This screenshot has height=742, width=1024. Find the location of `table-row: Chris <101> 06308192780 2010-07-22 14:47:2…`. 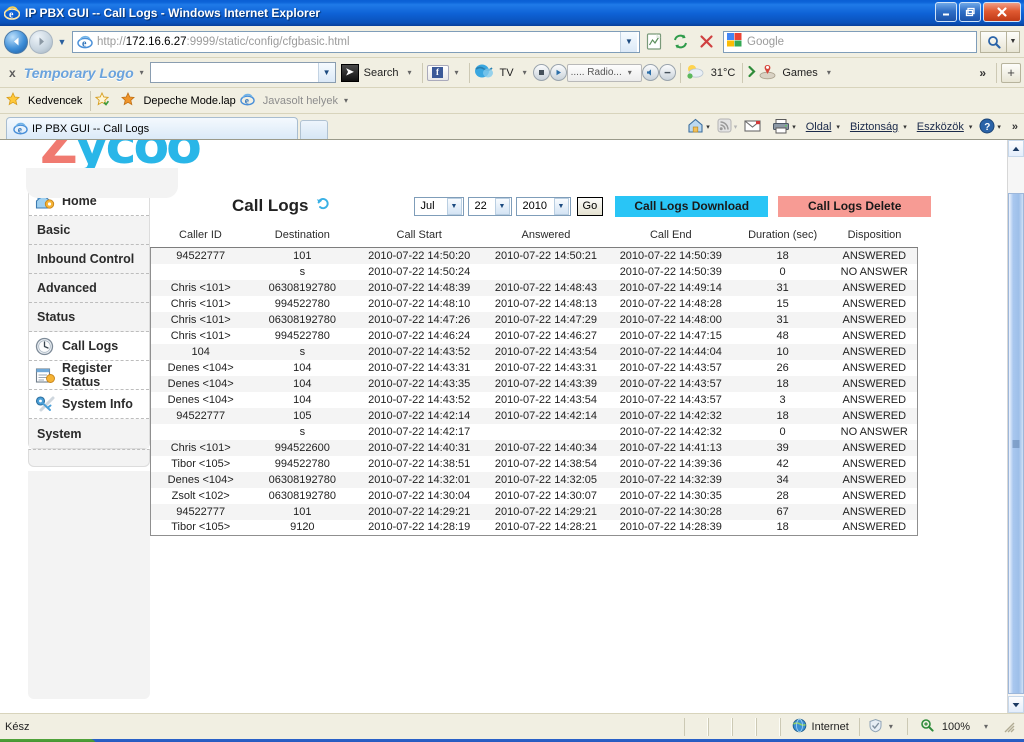

table-row: Chris <101> 06308192780 2010-07-22 14:47:2… is located at coordinates (534, 319).